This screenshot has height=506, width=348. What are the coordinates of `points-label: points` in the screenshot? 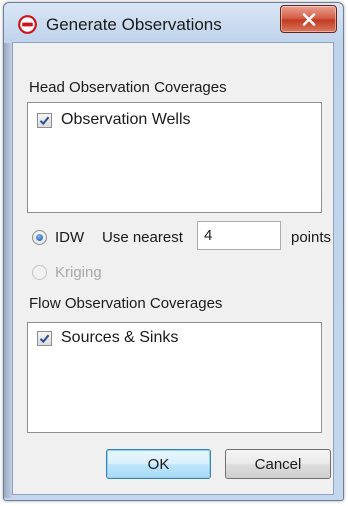 It's located at (311, 237).